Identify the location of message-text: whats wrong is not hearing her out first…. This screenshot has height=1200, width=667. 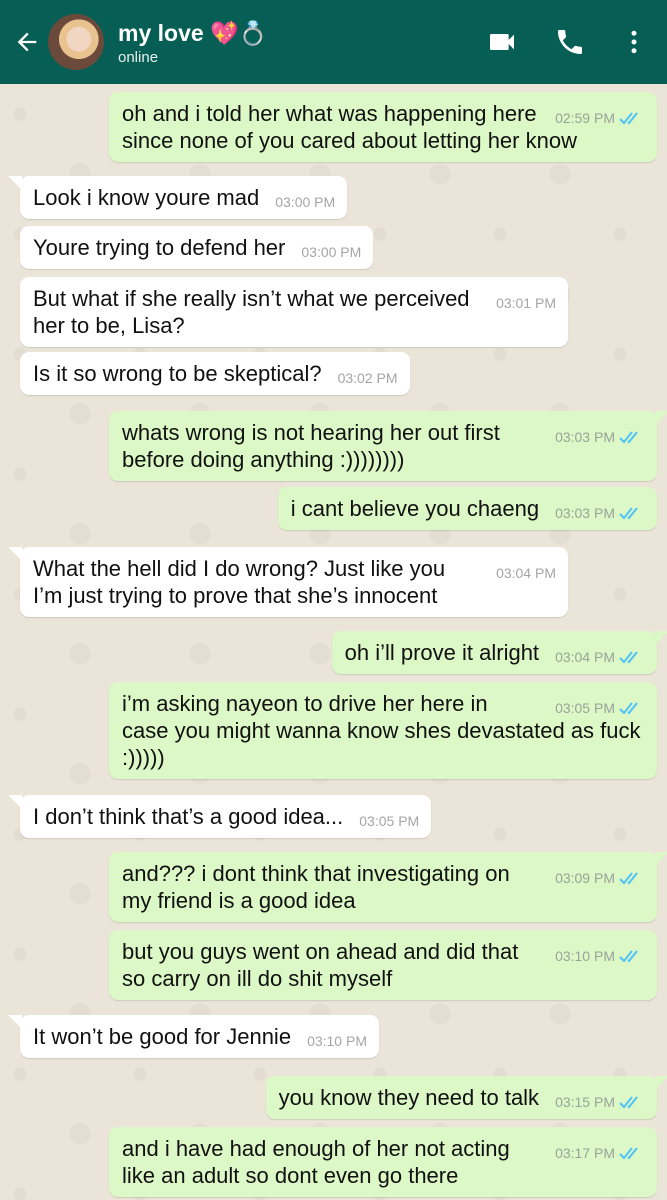
(311, 446).